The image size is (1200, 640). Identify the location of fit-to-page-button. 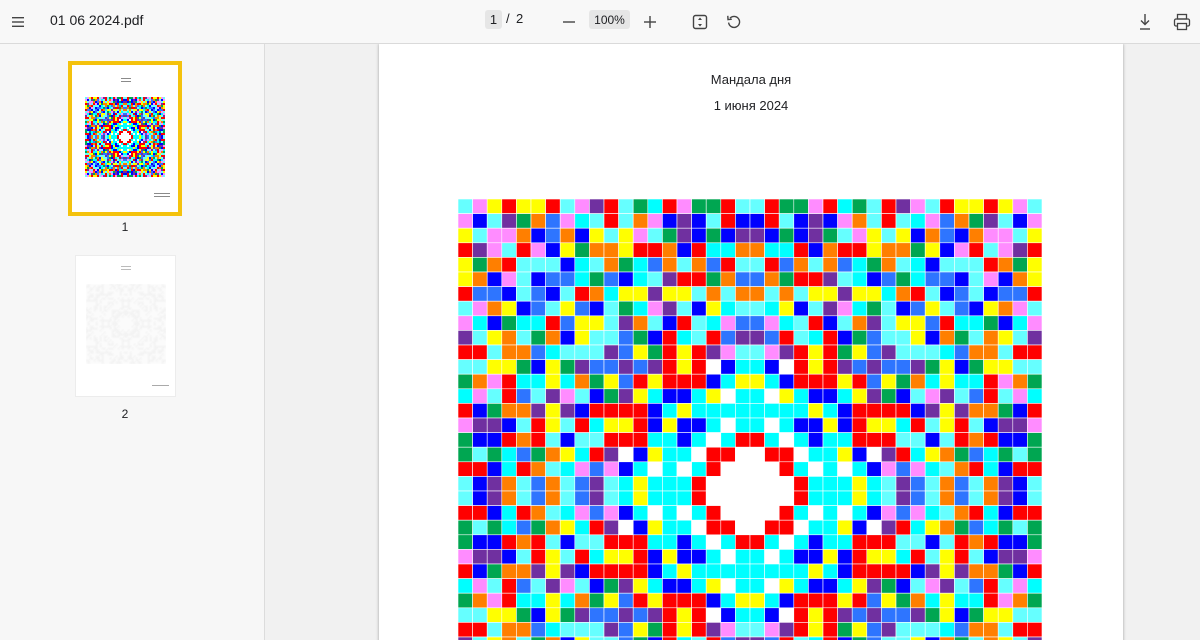
(700, 22).